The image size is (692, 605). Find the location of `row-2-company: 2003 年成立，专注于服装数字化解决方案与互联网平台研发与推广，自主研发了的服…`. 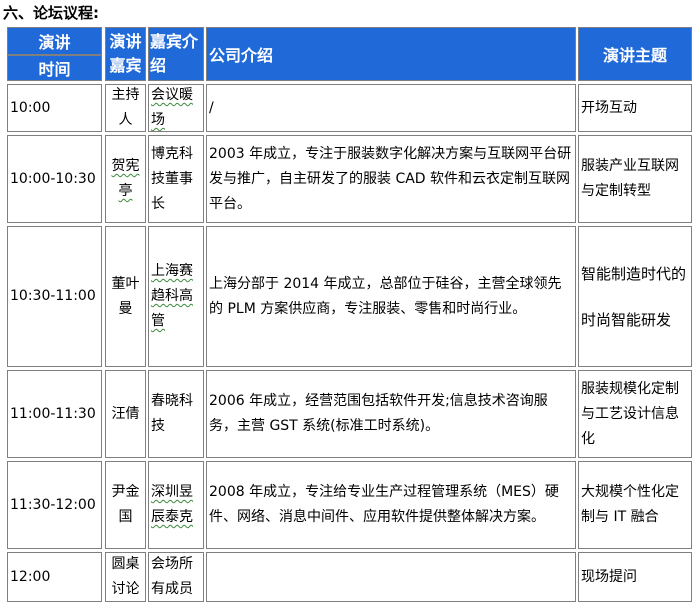

row-2-company: 2003 年成立，专注于服装数字化解决方案与互联网平台研发与推广，自主研发了的服… is located at coordinates (391, 179).